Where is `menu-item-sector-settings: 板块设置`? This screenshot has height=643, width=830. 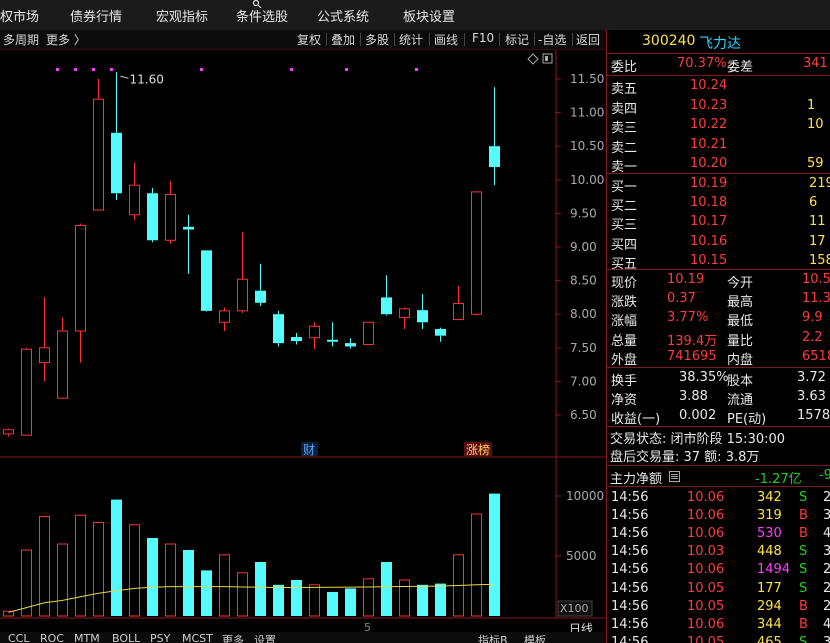 menu-item-sector-settings: 板块设置 is located at coordinates (429, 15).